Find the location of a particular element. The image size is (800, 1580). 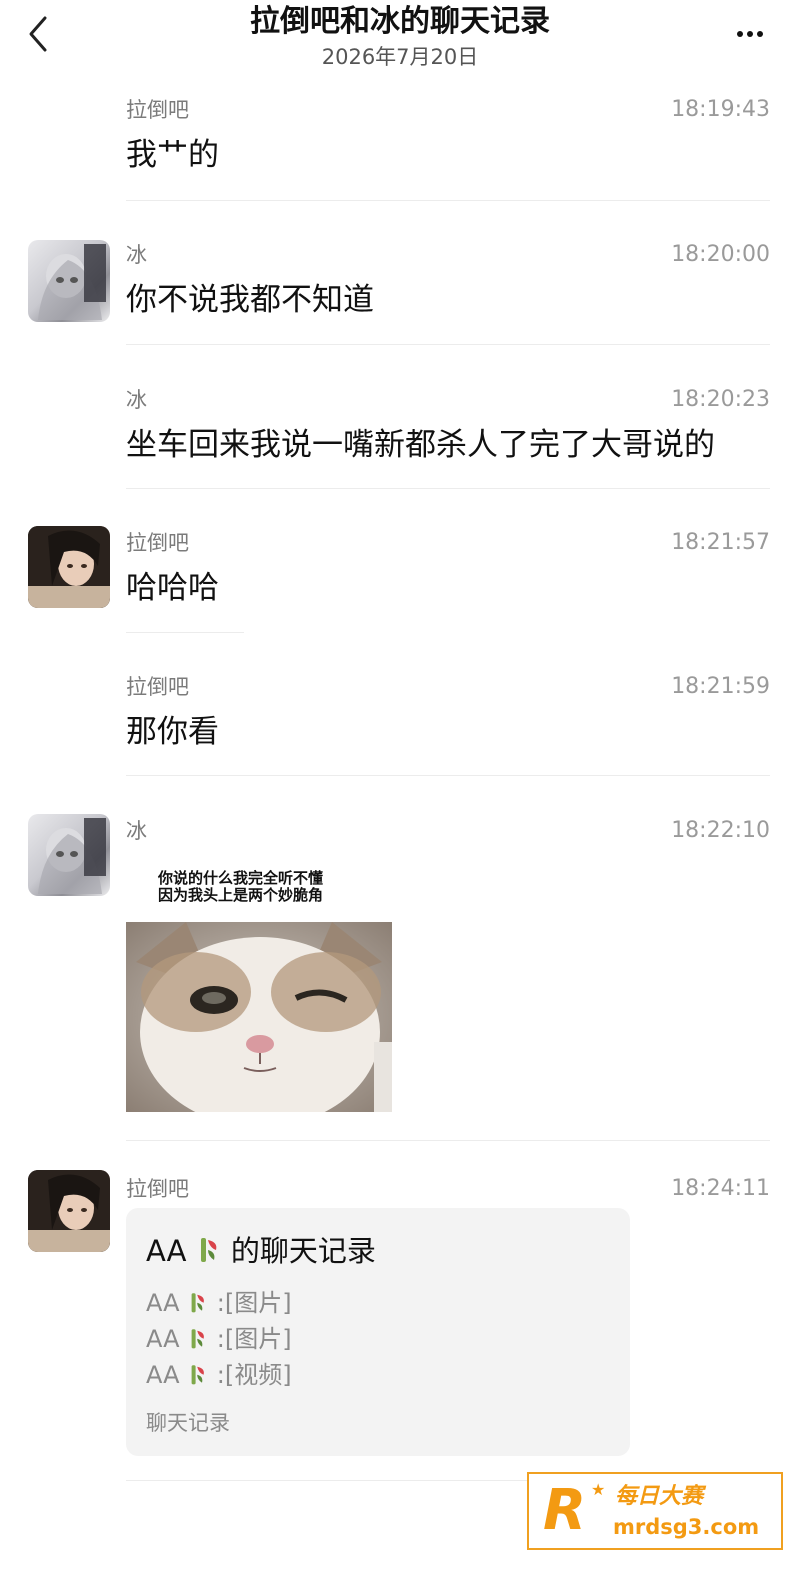

message-text: 那你看 is located at coordinates (172, 732).